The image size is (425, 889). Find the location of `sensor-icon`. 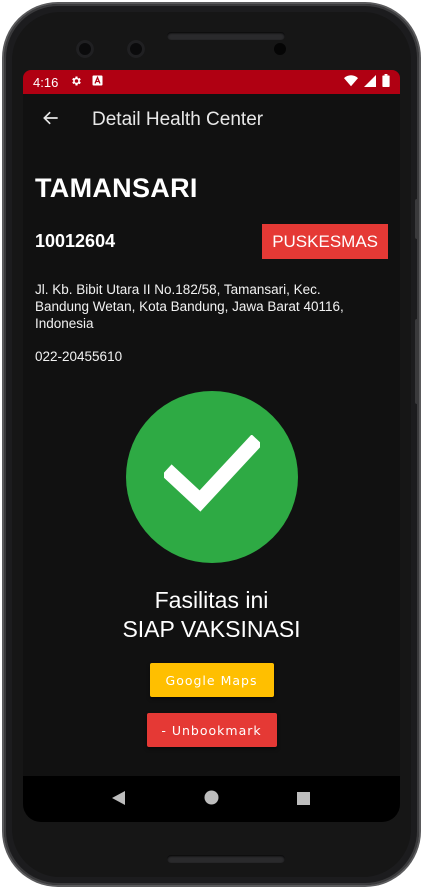

sensor-icon is located at coordinates (280, 49).